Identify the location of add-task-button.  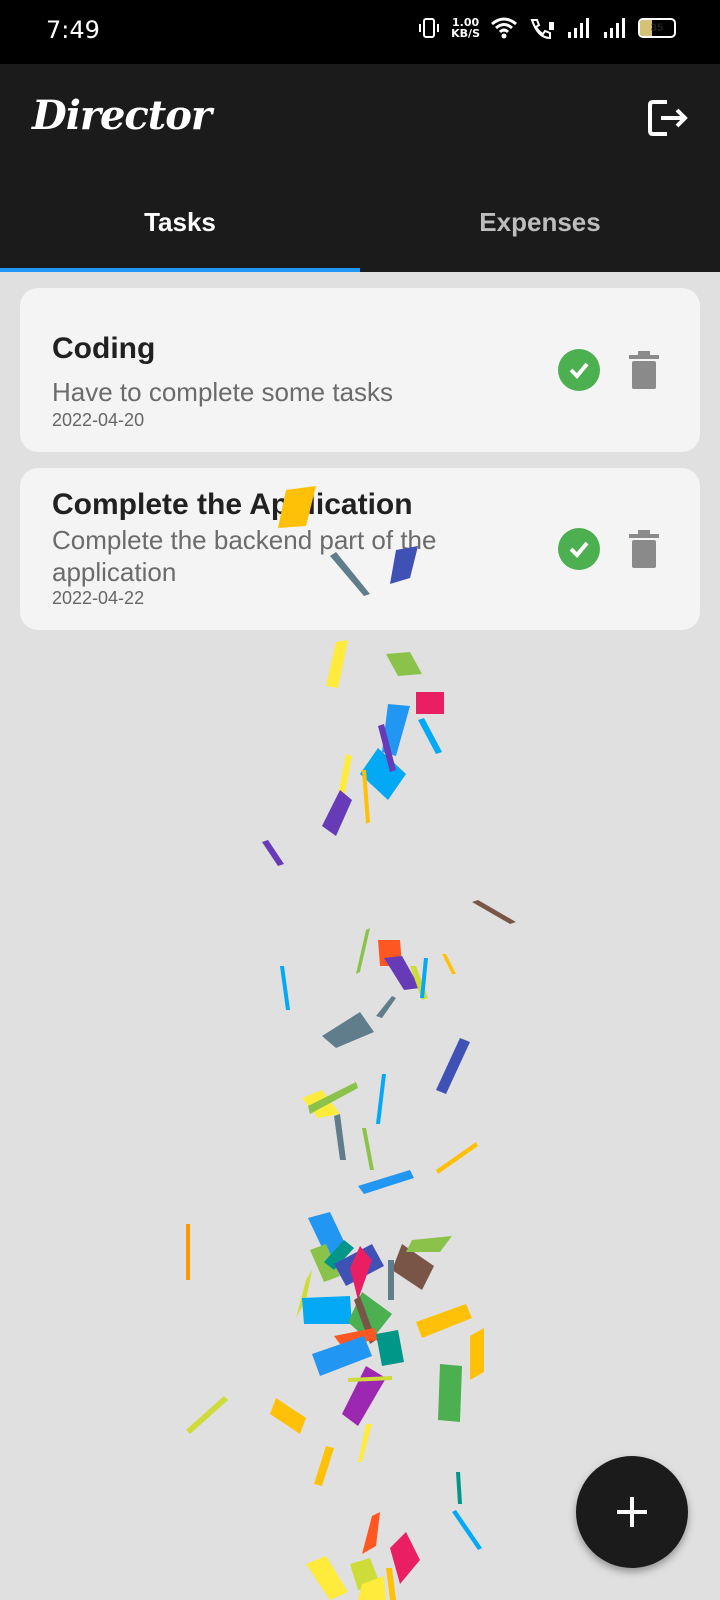
(632, 1512).